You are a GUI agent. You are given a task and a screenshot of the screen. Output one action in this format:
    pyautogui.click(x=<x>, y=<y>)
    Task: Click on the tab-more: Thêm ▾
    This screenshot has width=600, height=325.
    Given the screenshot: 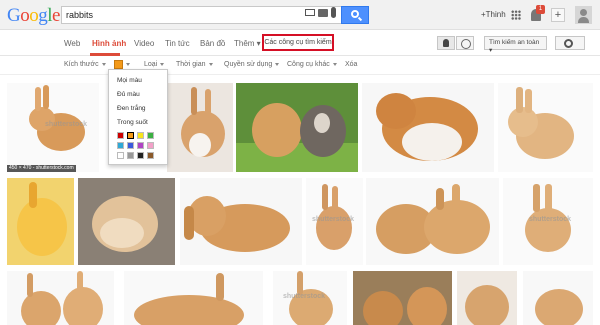 What is the action you would take?
    pyautogui.click(x=247, y=43)
    